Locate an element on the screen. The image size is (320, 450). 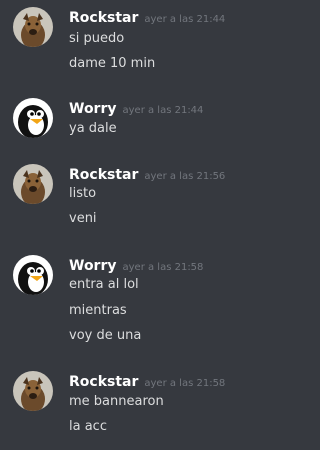
message-text: voy de una is located at coordinates (105, 335).